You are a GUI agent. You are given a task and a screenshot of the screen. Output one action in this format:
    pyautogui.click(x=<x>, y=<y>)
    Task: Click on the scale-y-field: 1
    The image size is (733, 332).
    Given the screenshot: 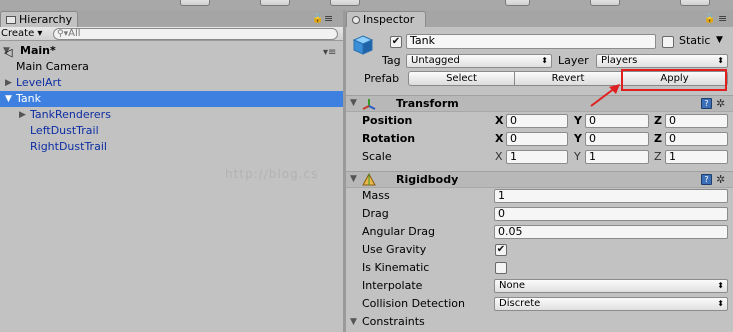 What is the action you would take?
    pyautogui.click(x=617, y=157)
    